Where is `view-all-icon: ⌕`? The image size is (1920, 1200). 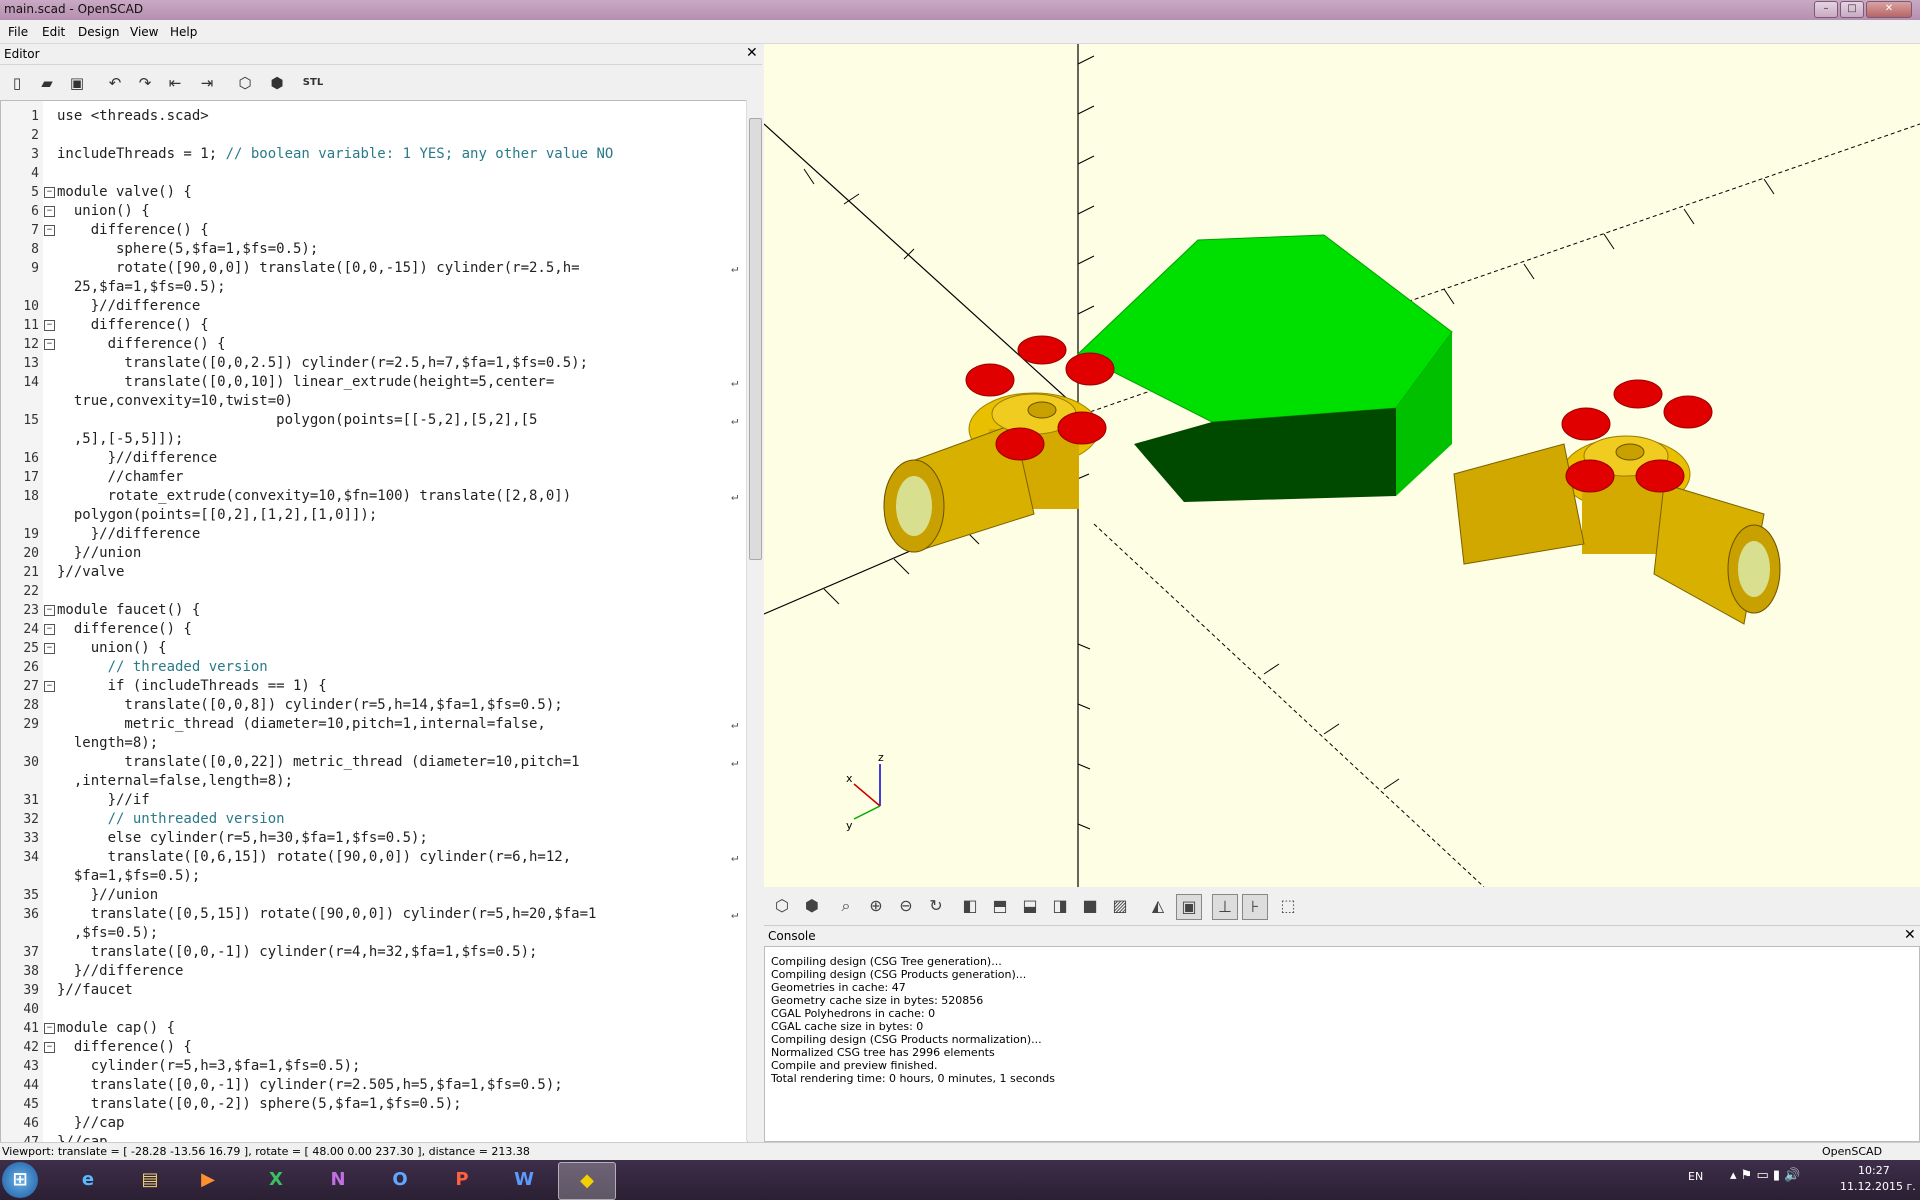
view-all-icon: ⌕ is located at coordinates (846, 906).